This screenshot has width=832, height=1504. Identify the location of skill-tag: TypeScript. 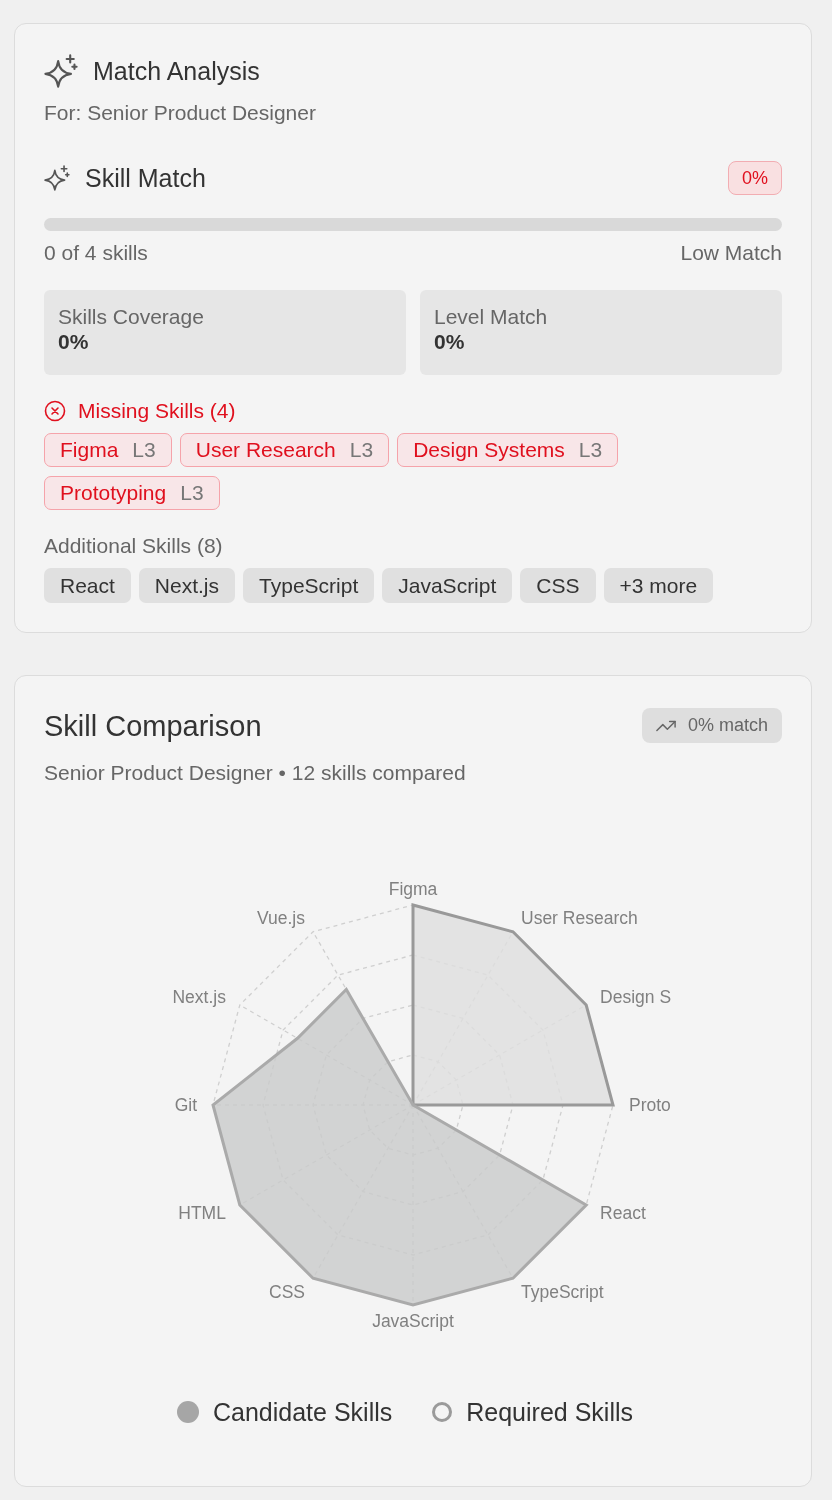
(309, 585).